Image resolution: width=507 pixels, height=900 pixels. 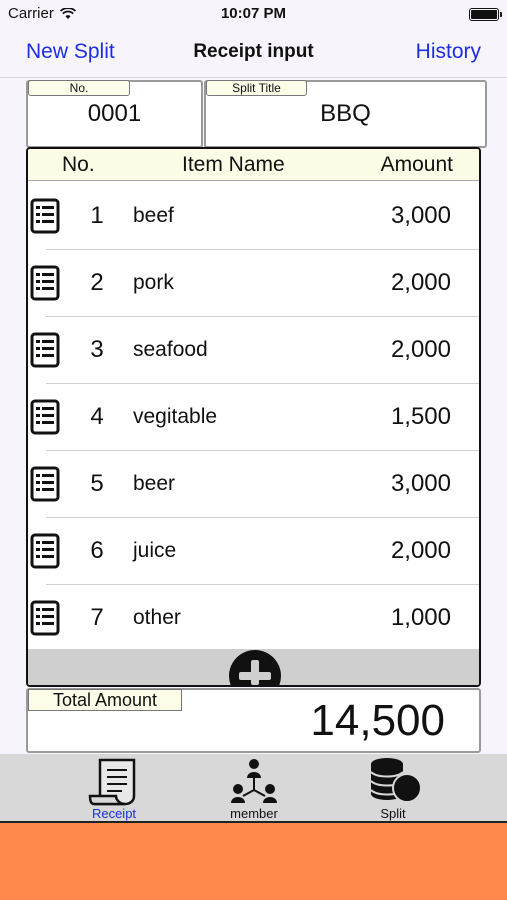 What do you see at coordinates (97, 617) in the screenshot?
I see `row-number: 7` at bounding box center [97, 617].